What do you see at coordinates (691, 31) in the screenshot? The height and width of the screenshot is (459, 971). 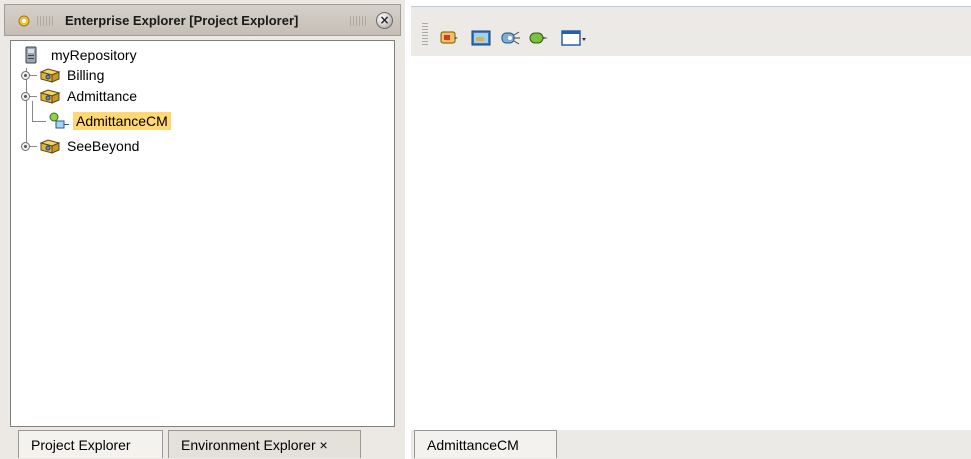 I see `editor-toolbar` at bounding box center [691, 31].